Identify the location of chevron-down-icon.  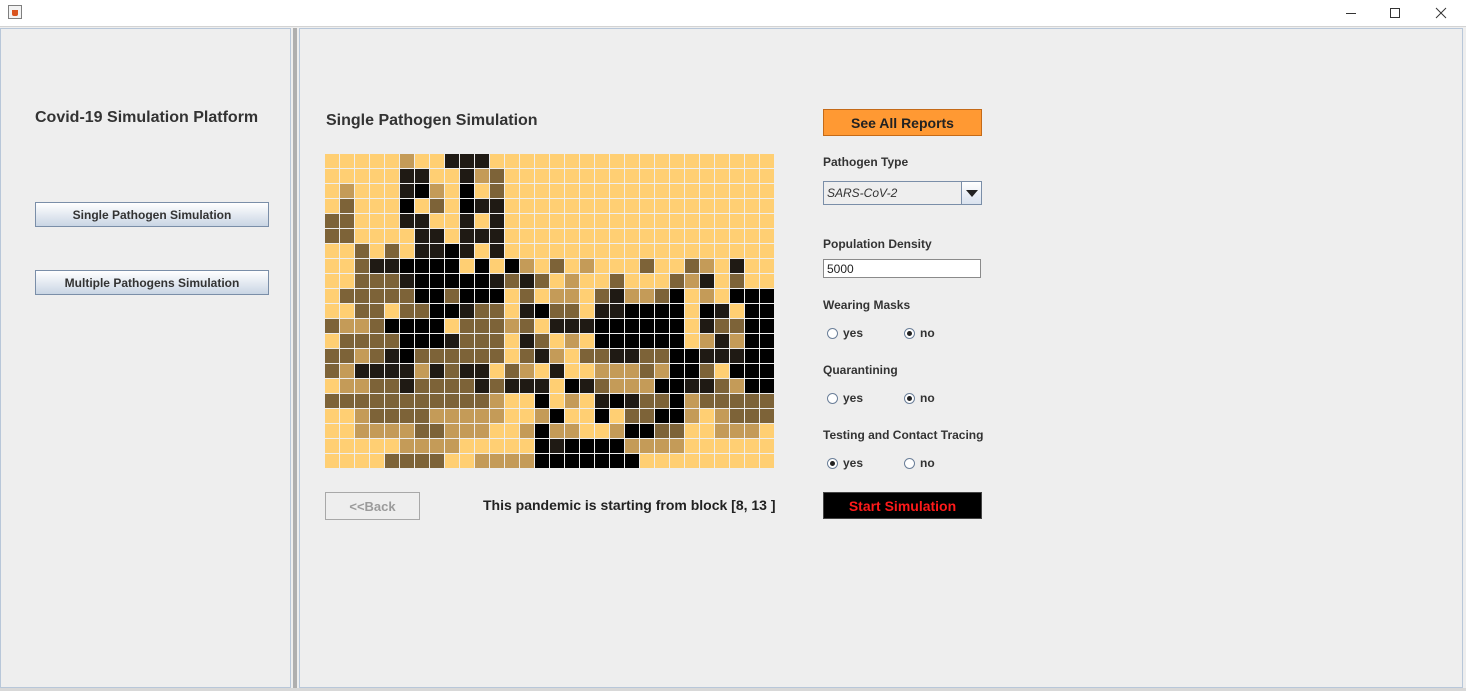
(971, 193).